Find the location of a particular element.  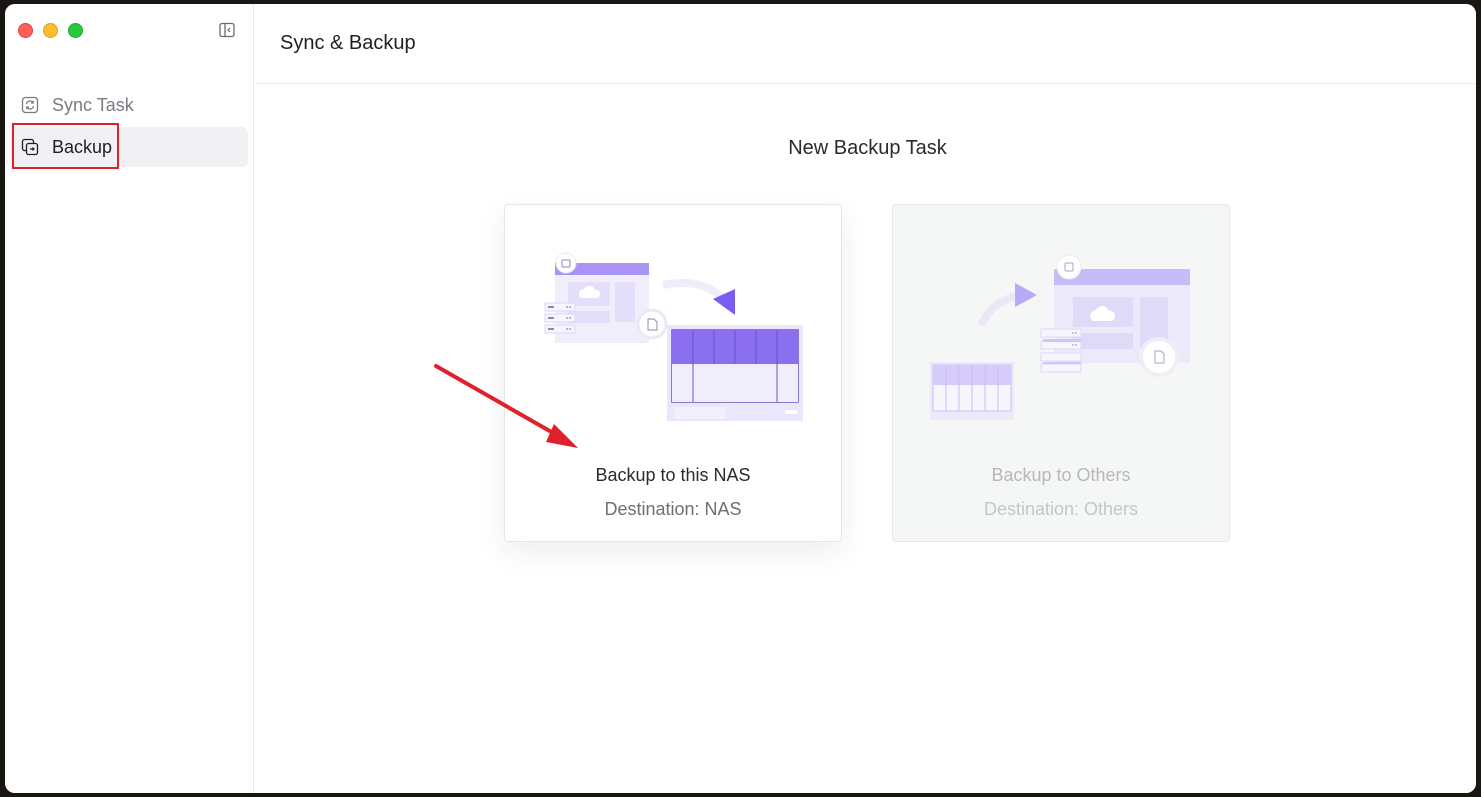

backup-to-others-card: Backup to Others Destination: Others is located at coordinates (1061, 373).